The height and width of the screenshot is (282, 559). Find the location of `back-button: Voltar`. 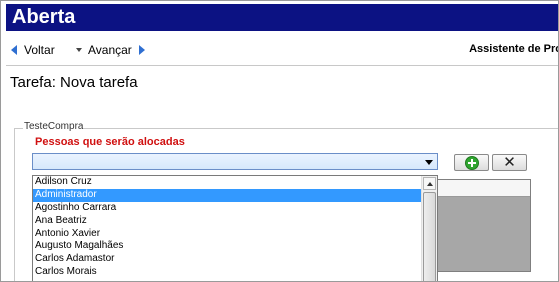

back-button: Voltar is located at coordinates (33, 50).